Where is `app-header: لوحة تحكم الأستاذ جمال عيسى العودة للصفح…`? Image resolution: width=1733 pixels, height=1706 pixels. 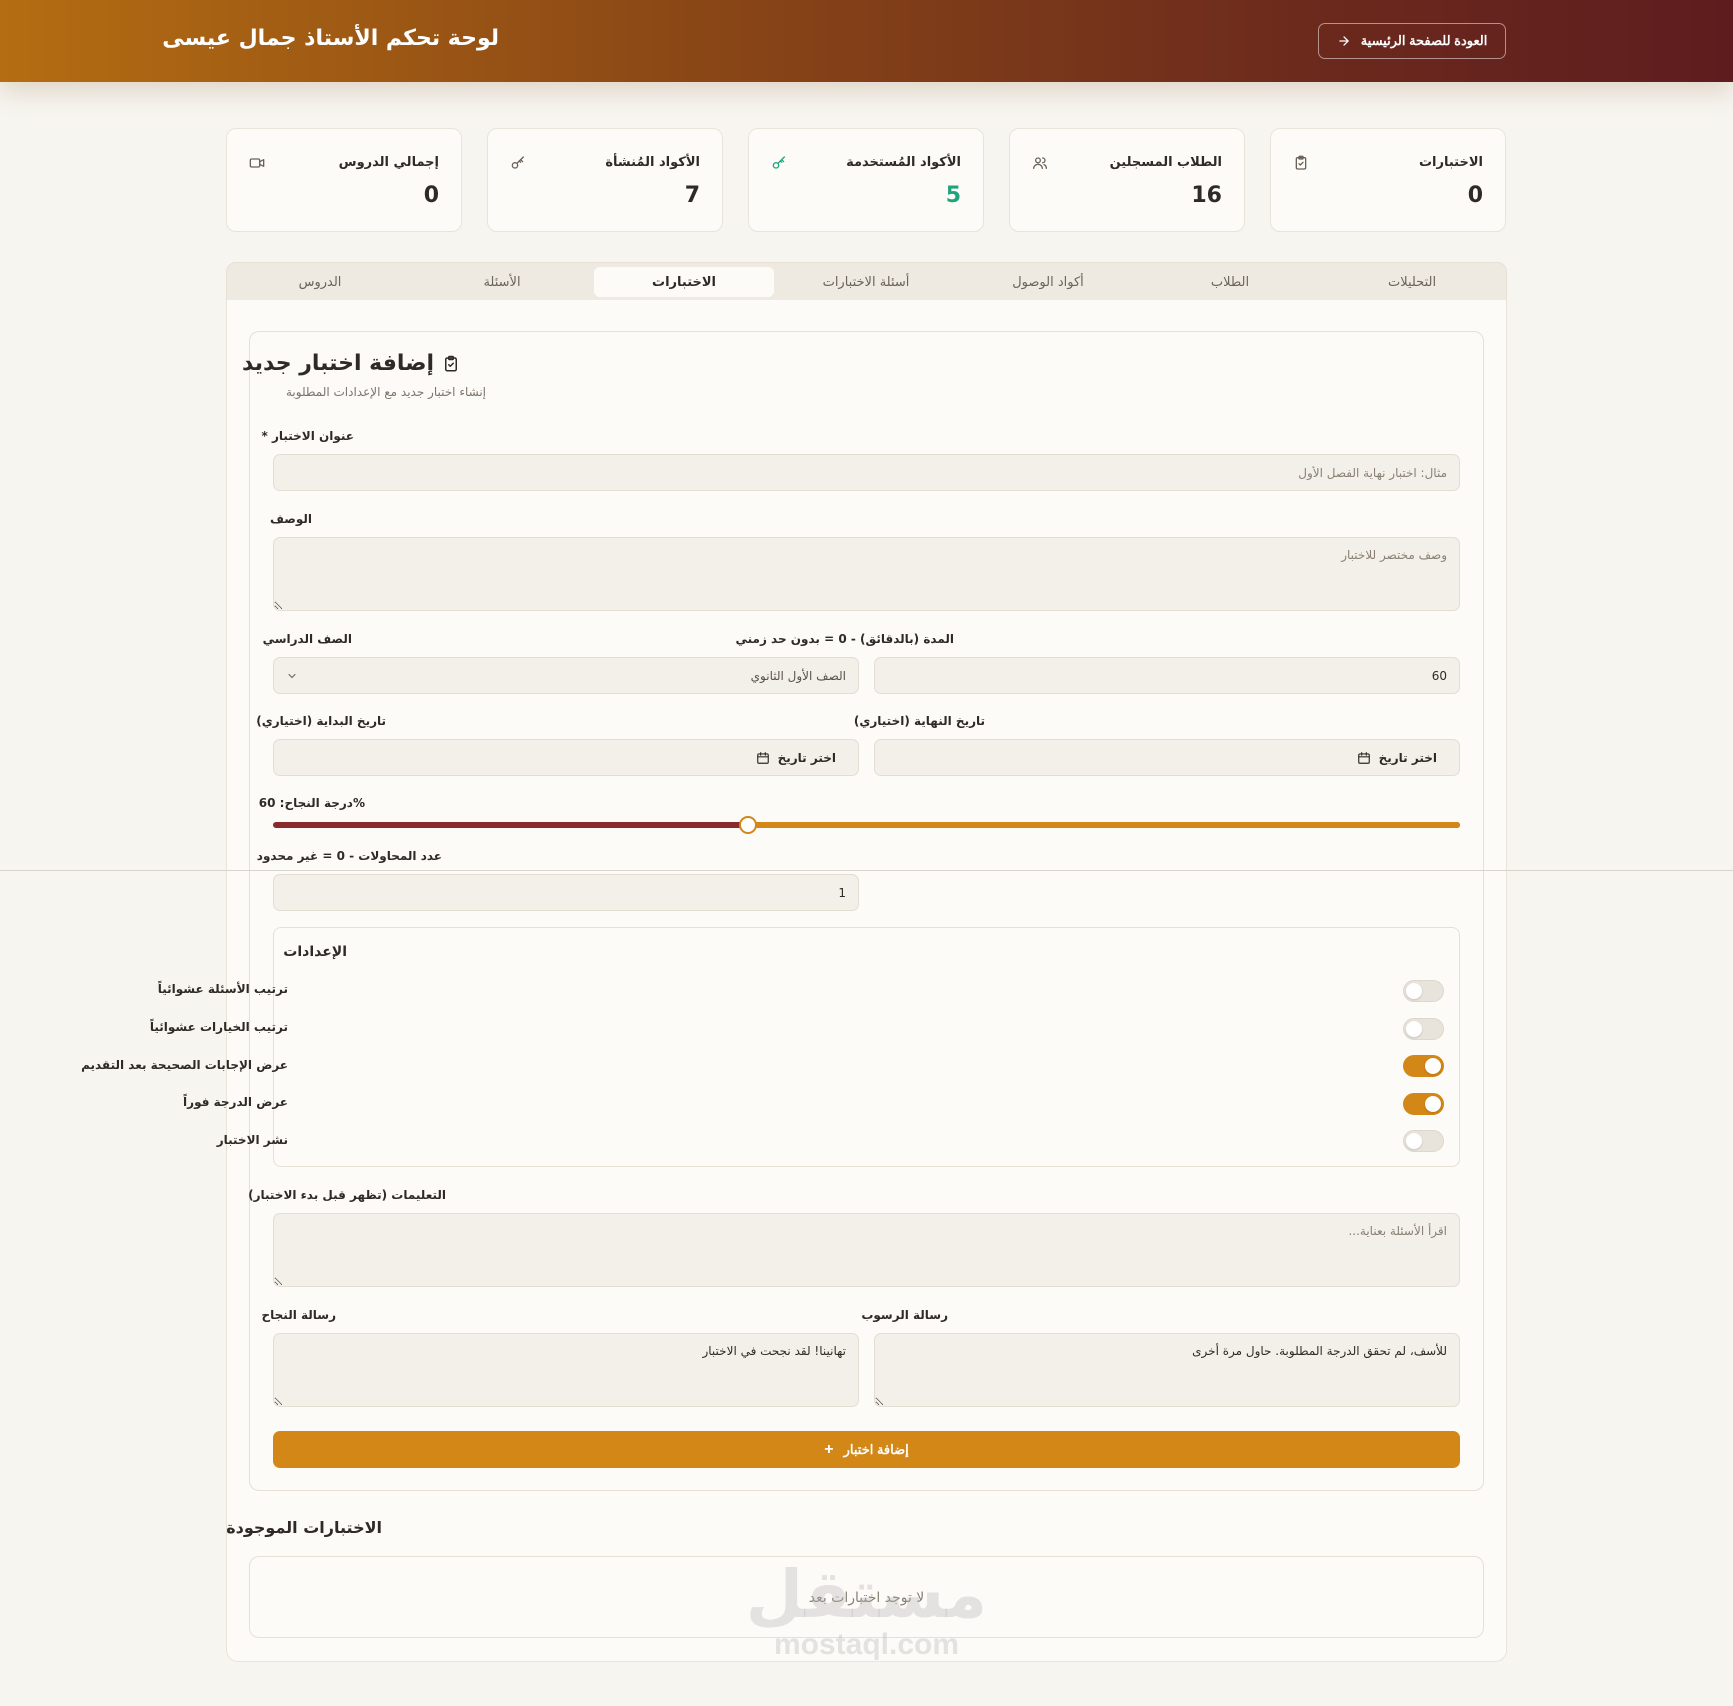
app-header: لوحة تحكم الأستاذ جمال عيسى العودة للصفح… is located at coordinates (866, 41).